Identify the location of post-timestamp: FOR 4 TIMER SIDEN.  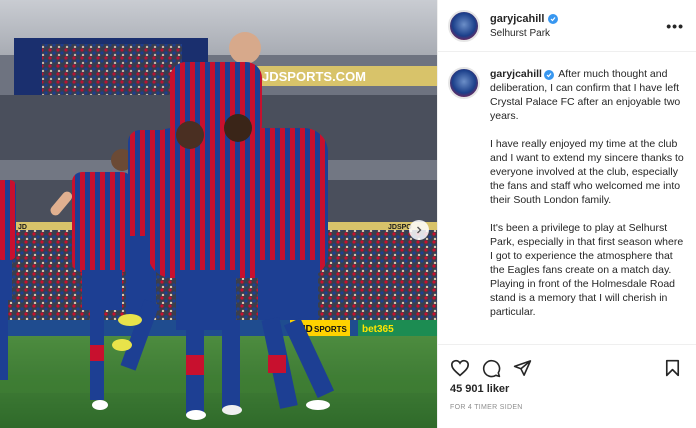
(567, 407).